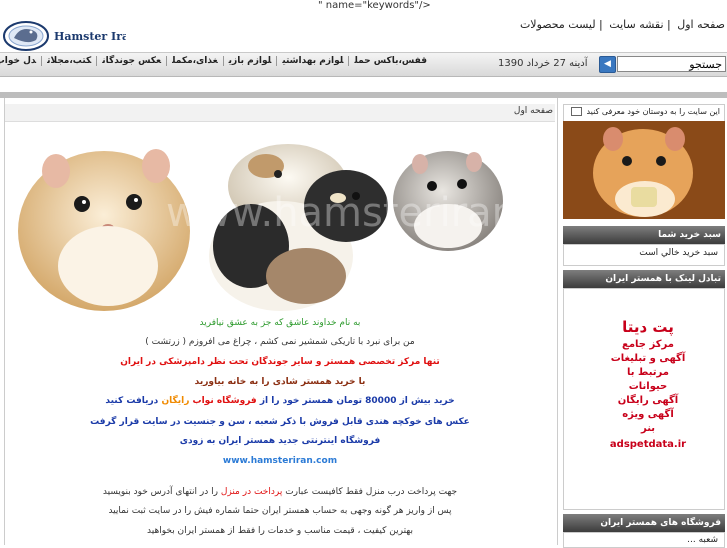 The height and width of the screenshot is (548, 727). Describe the element at coordinates (648, 372) in the screenshot. I see `ad-line-3: مرتبط با` at that location.